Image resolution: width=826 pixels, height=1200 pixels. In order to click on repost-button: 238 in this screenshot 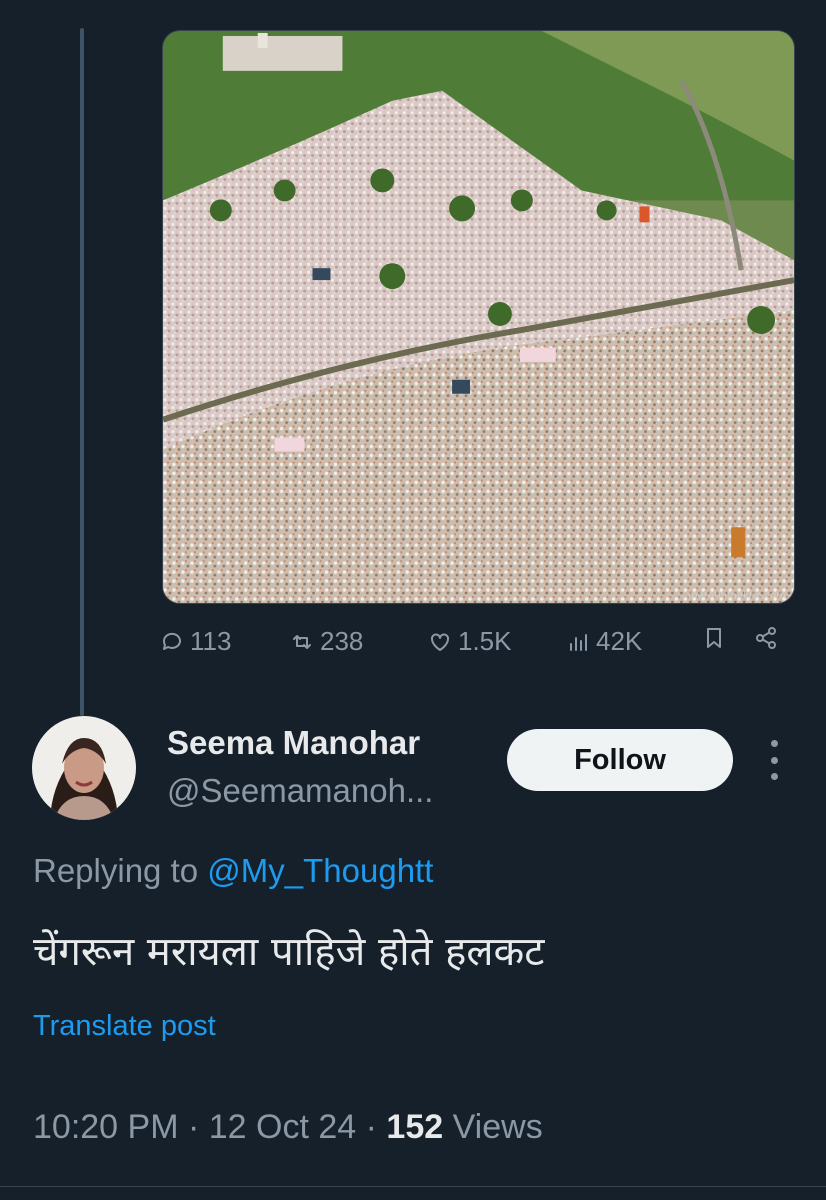, I will do `click(326, 641)`.